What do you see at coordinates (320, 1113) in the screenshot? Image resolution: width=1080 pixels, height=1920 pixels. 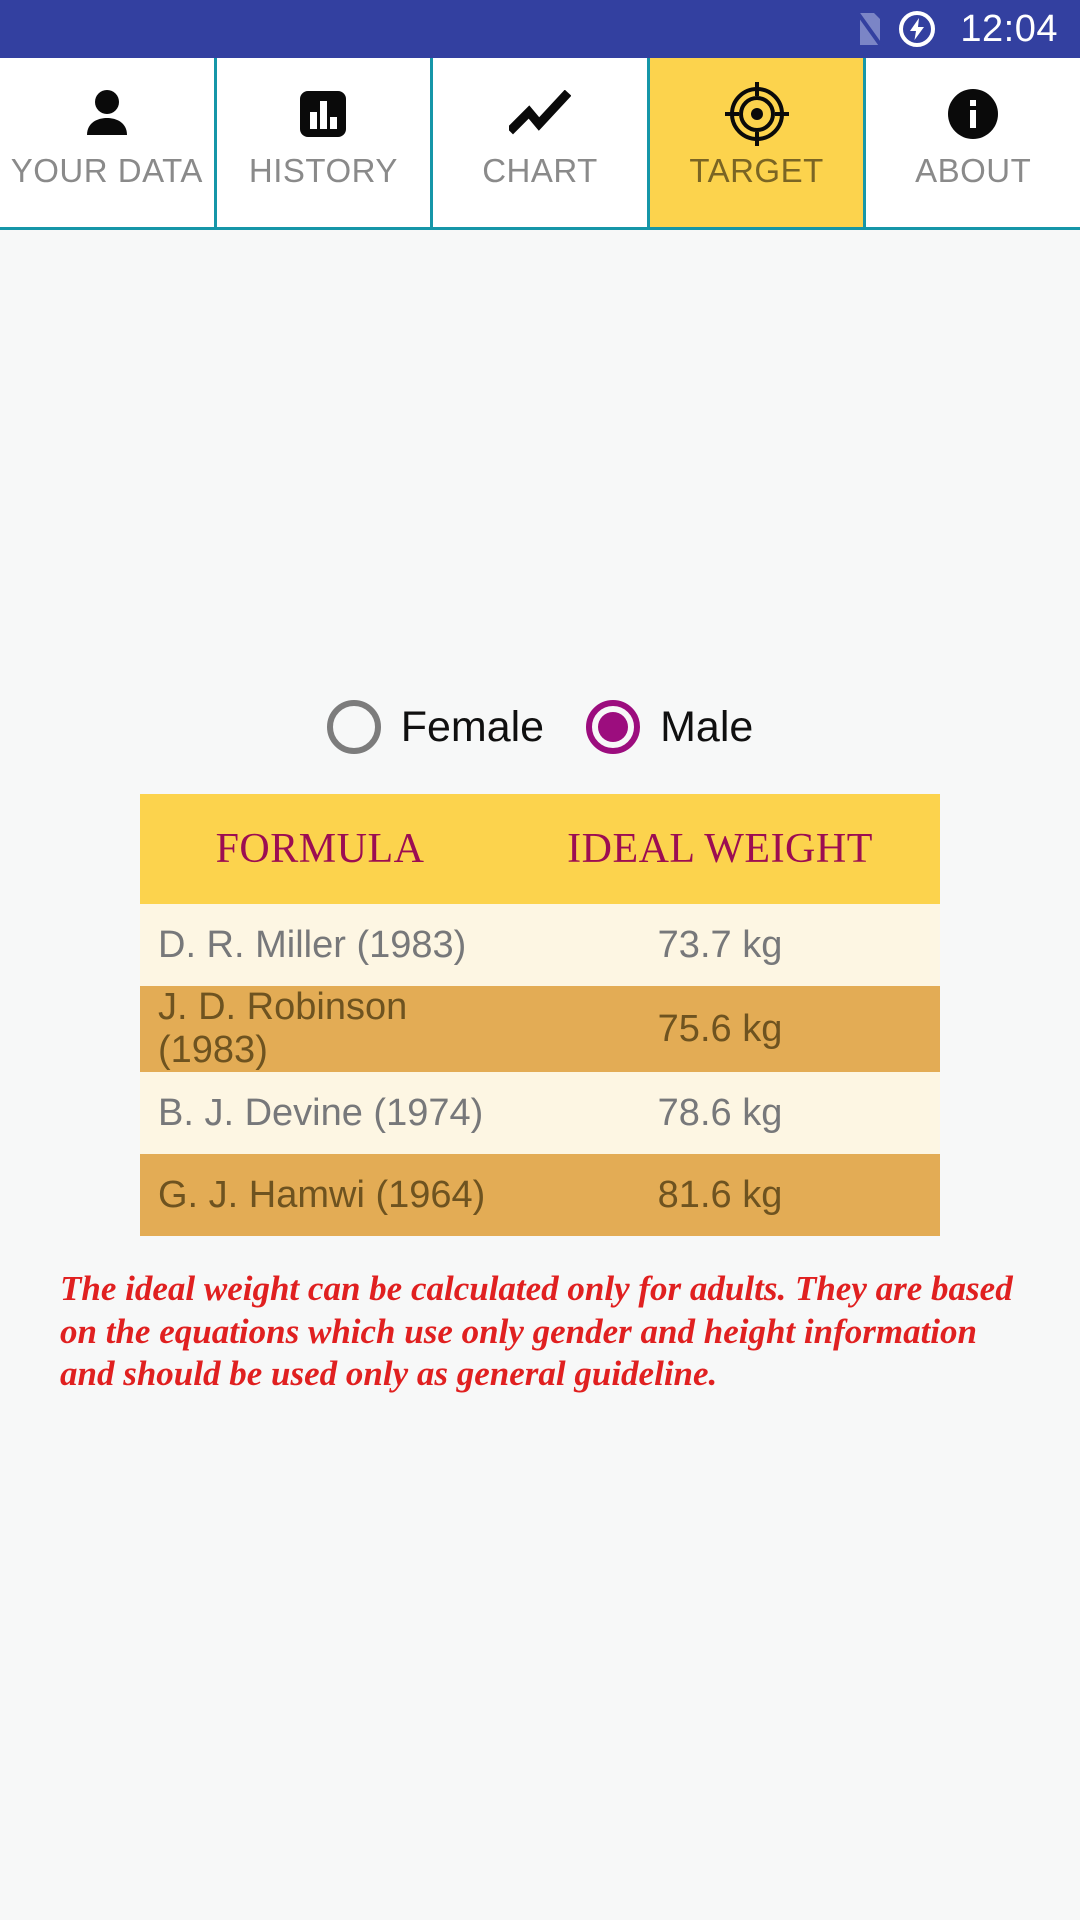 I see `cell-formula: B. J. Devine (1974)` at bounding box center [320, 1113].